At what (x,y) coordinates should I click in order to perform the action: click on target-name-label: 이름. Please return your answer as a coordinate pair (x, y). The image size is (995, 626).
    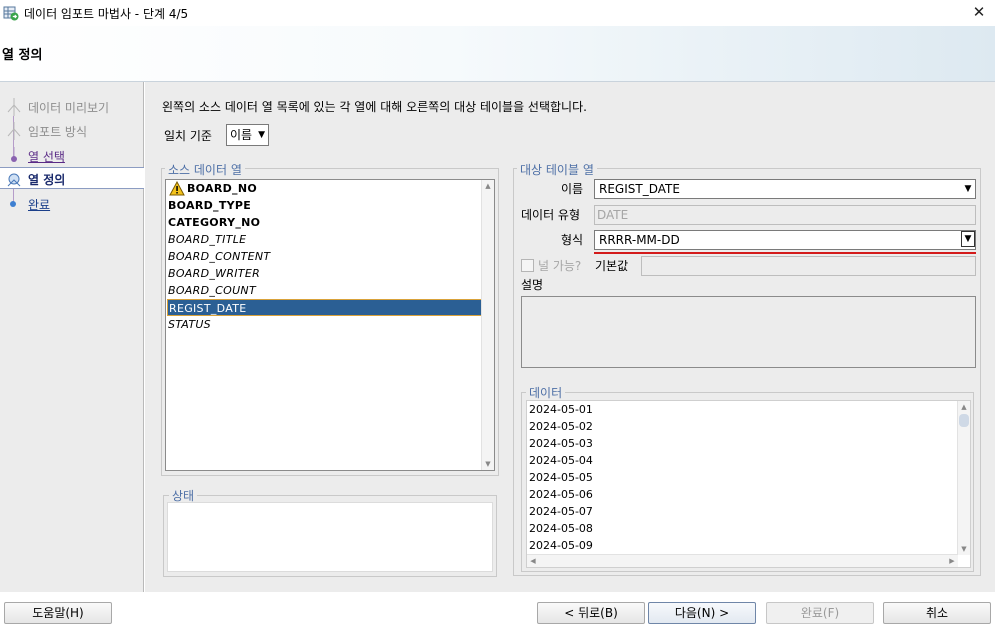
    Looking at the image, I should click on (572, 189).